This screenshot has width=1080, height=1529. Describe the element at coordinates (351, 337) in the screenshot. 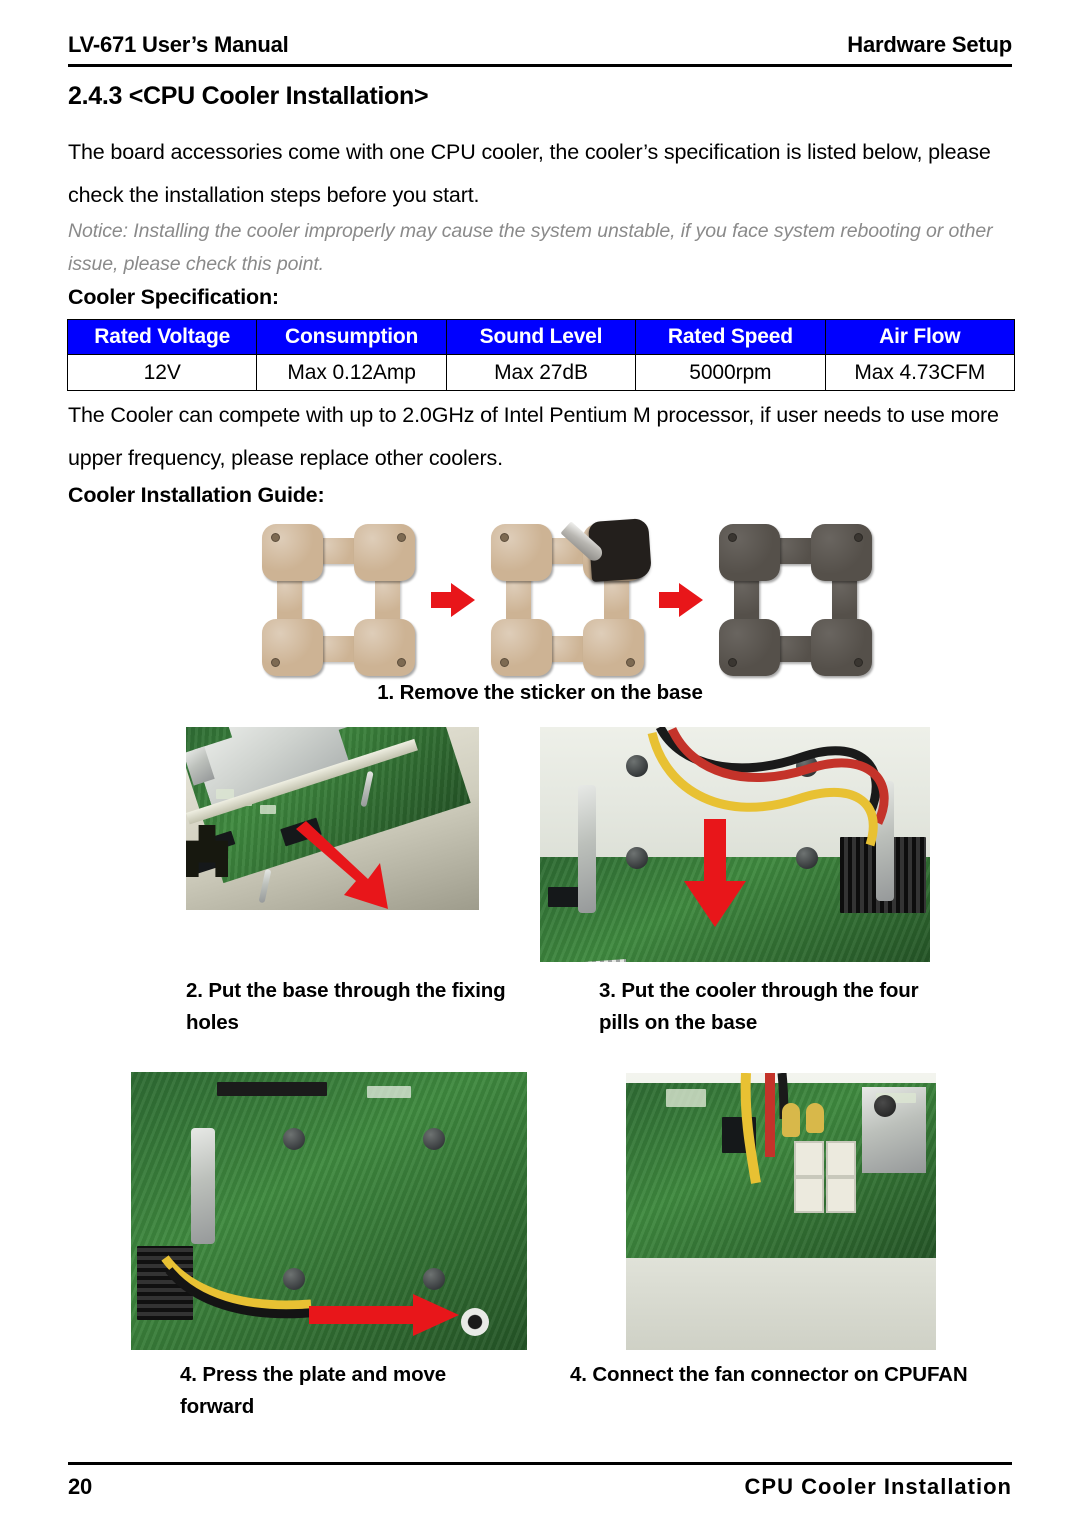

I see `column-header-consumption: Consumption` at that location.